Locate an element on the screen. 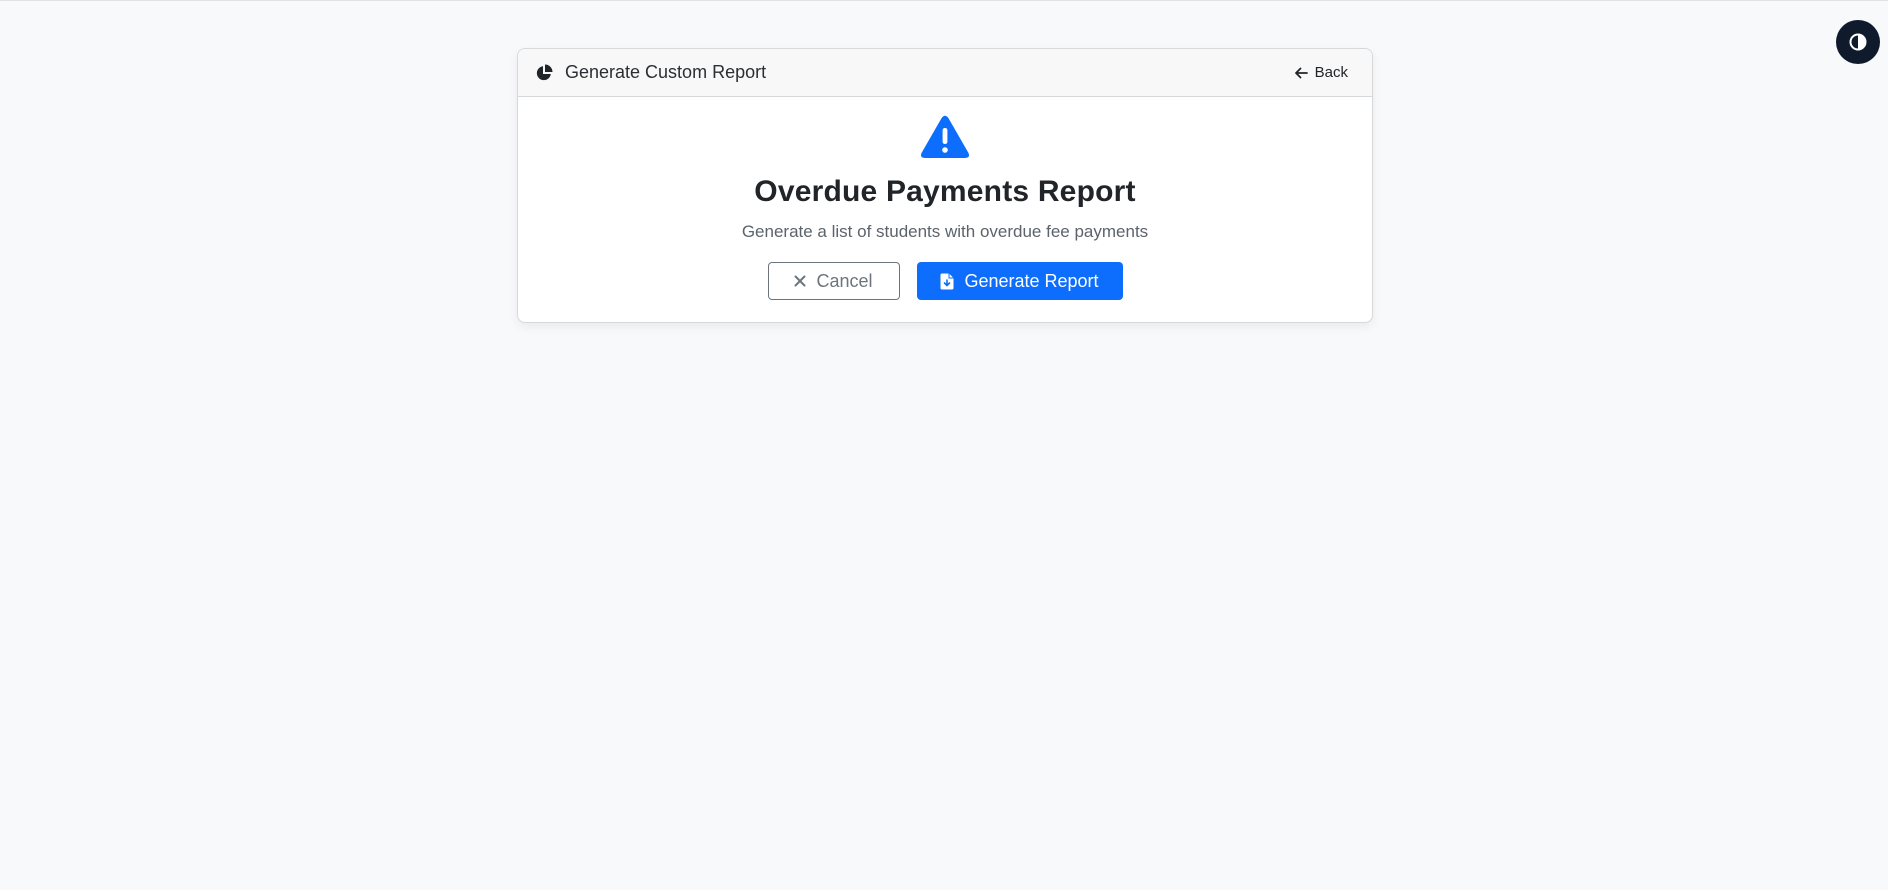  back-label: Back is located at coordinates (1331, 72).